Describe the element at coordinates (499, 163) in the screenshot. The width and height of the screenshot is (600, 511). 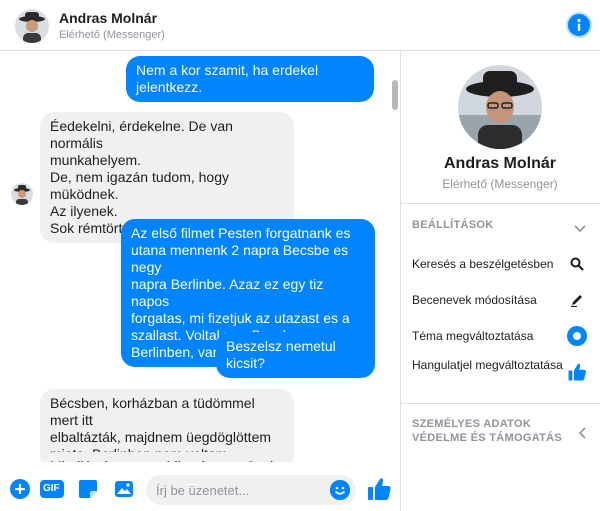
I see `profile-name: Andras Molnár` at that location.